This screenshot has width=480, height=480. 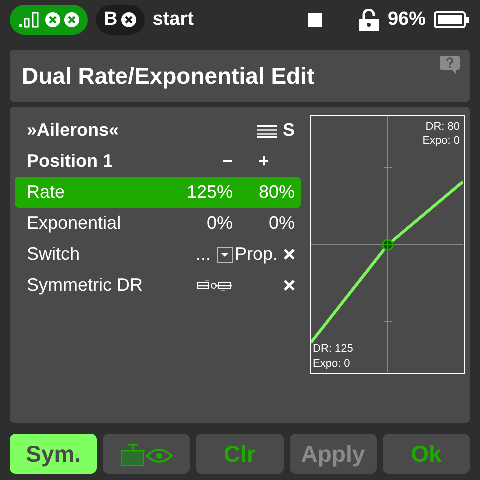 I want to click on trainer-pill: B, so click(x=120, y=20).